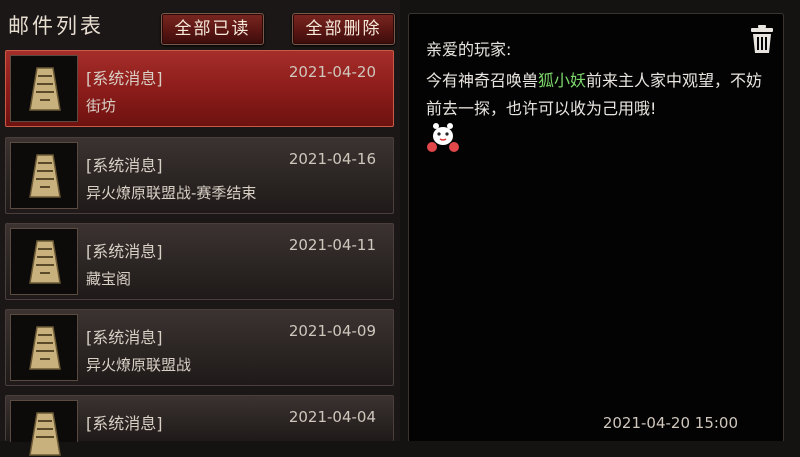  What do you see at coordinates (199, 347) in the screenshot?
I see `mail-item: [系统消息] 异火燎原联盟战 2021-04-09` at bounding box center [199, 347].